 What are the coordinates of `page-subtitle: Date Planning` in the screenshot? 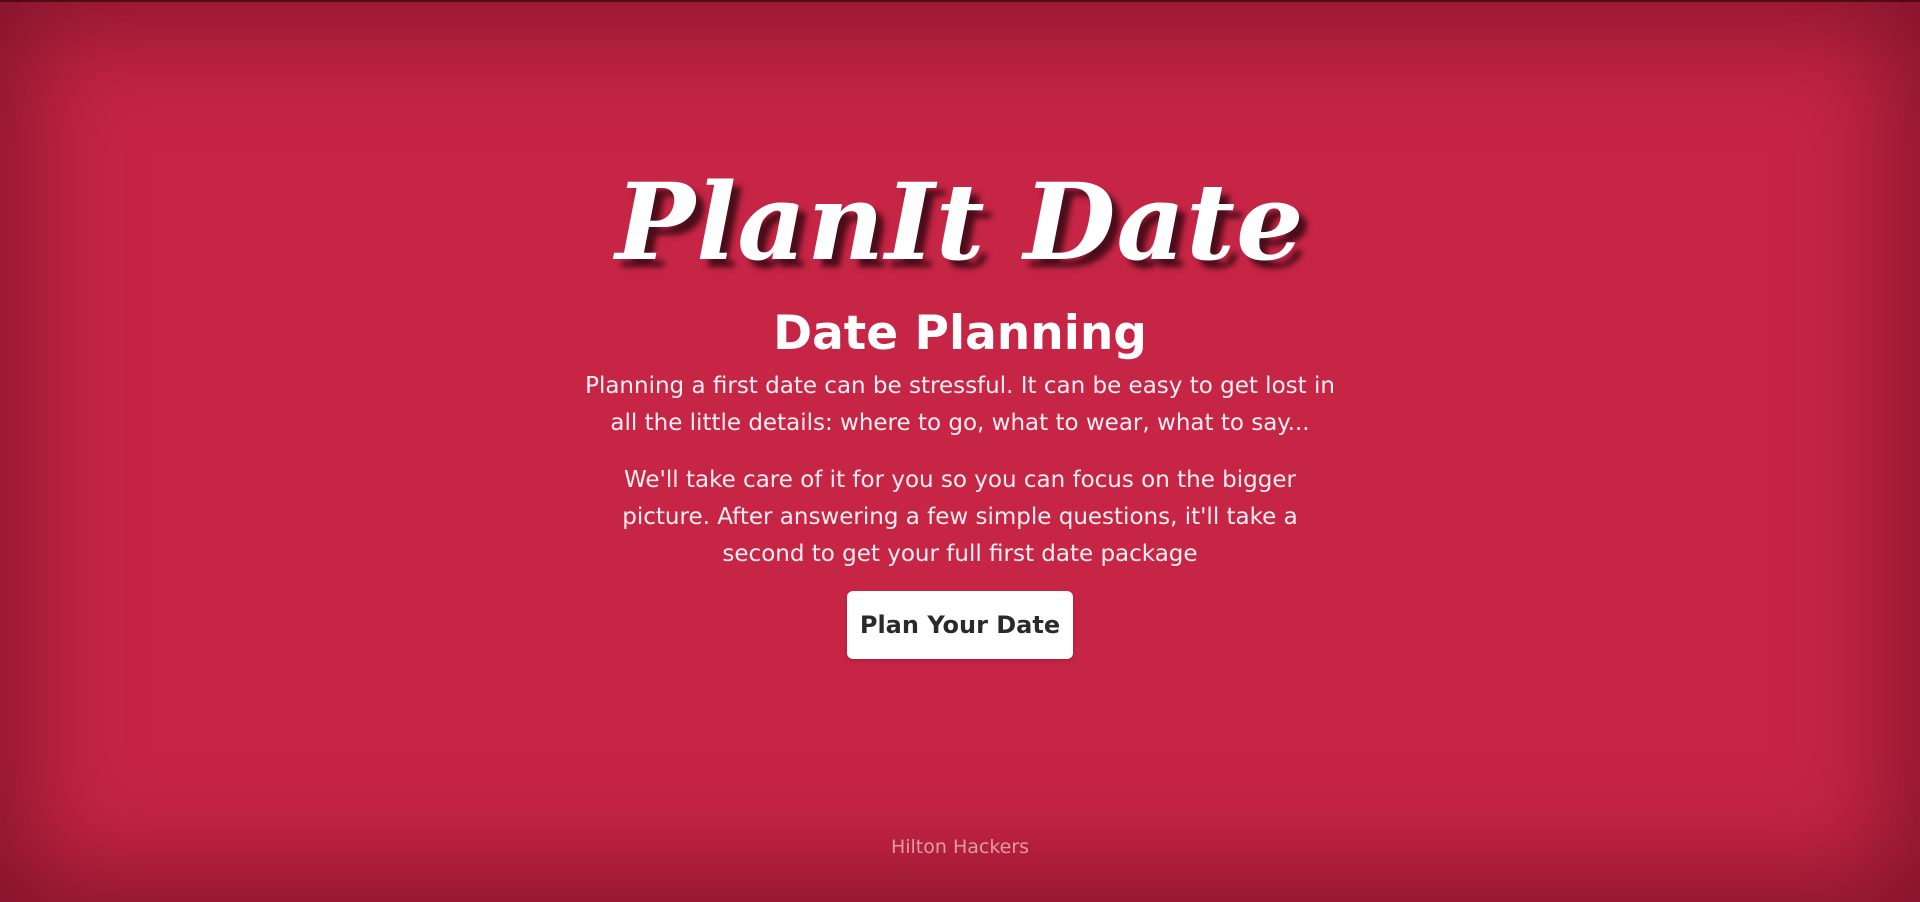 It's located at (960, 333).